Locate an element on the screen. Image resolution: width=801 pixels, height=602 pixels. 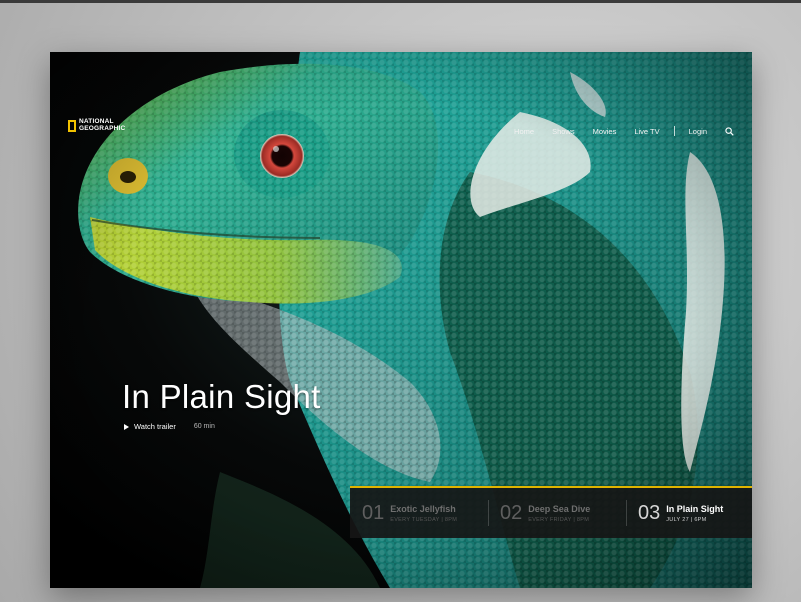
nav-item-shows: Shows is located at coordinates (563, 131).